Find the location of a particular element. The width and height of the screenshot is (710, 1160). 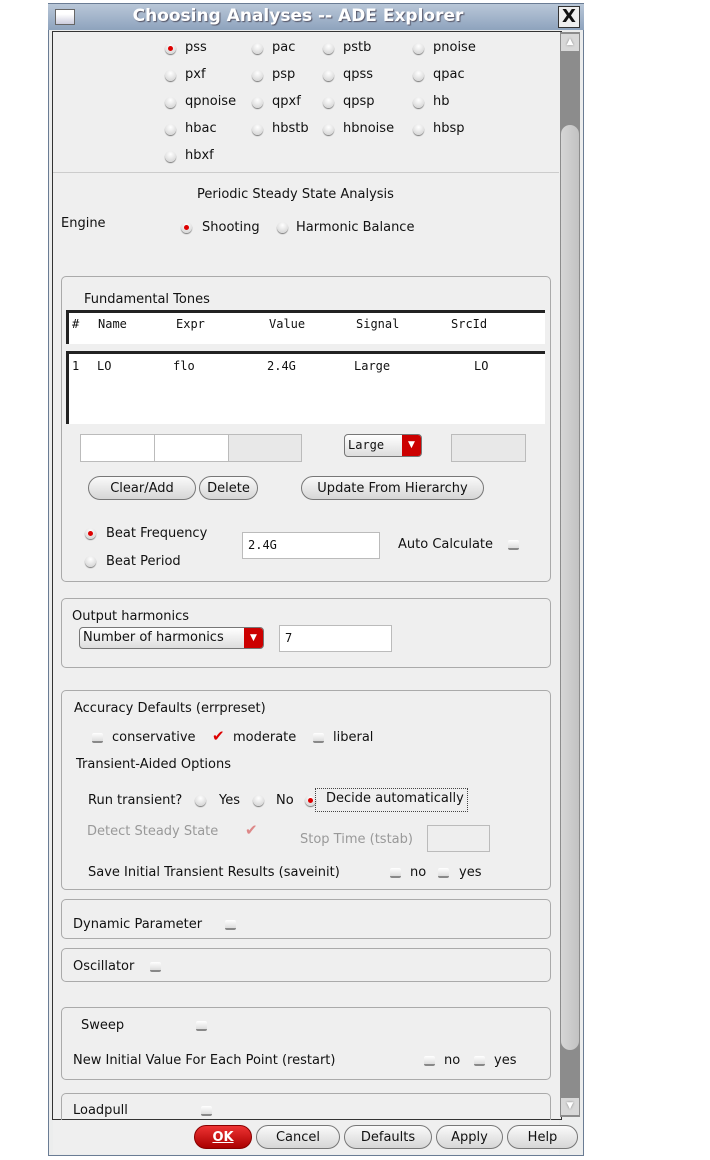

chevron-down-icon: ▼ is located at coordinates (411, 445).